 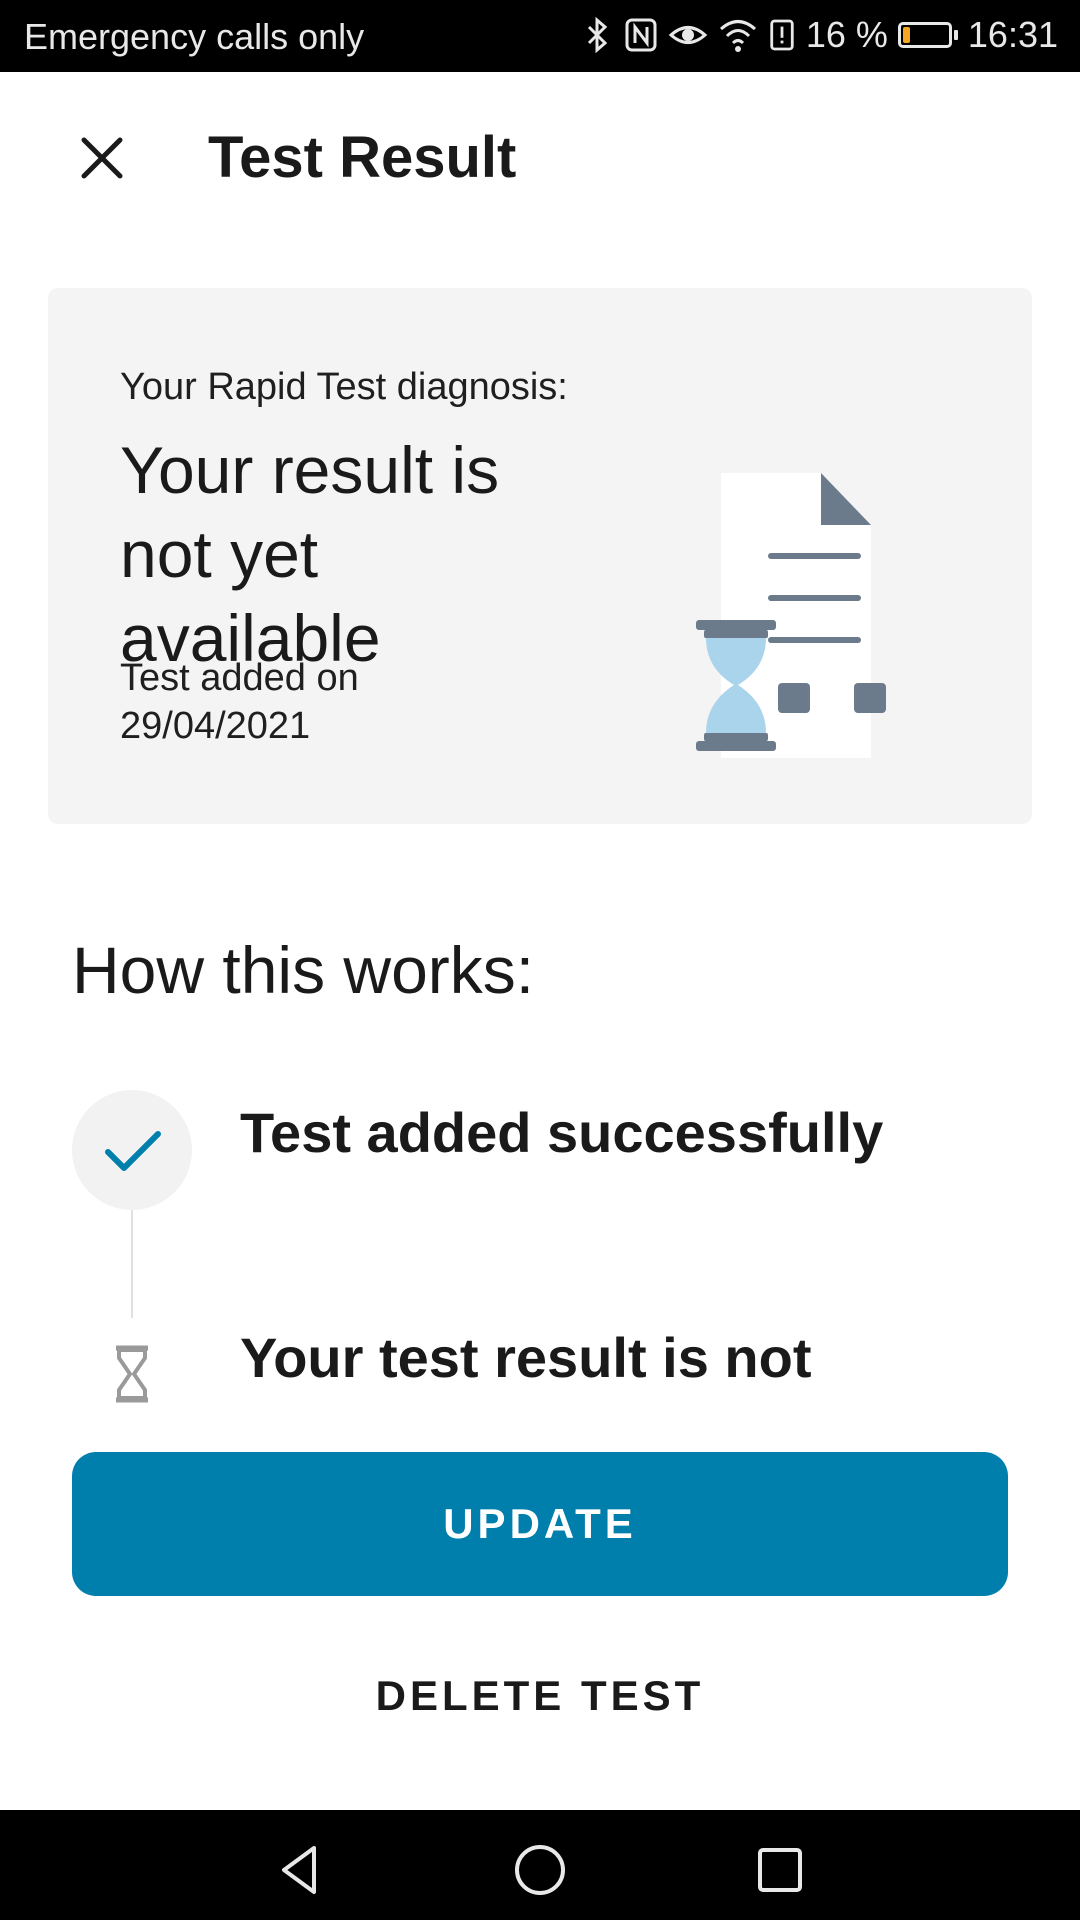 I want to click on check-icon, so click(x=133, y=1151).